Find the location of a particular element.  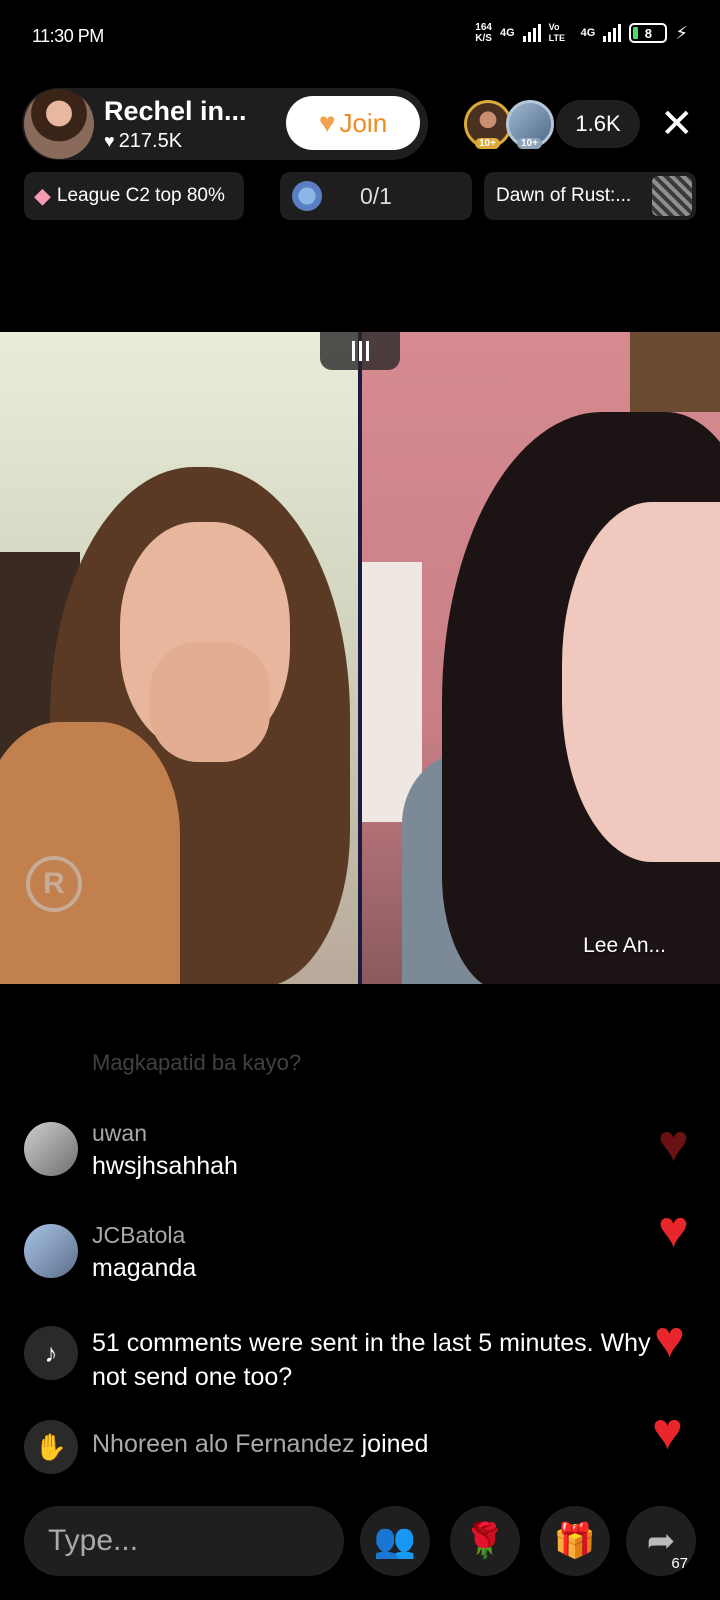

tiktok-icon: ♪ is located at coordinates (51, 1353).